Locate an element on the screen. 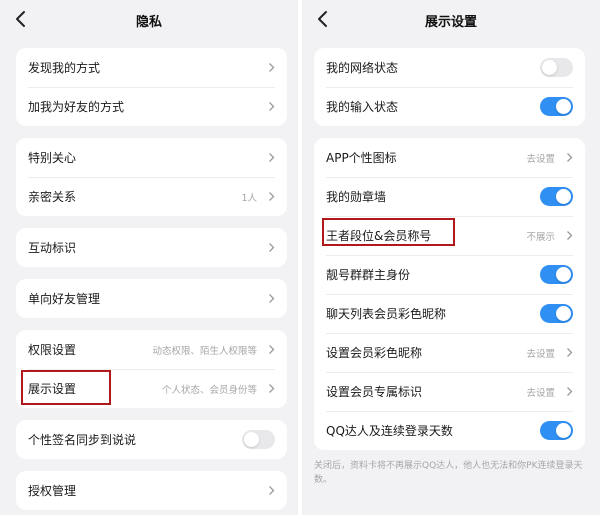 The image size is (600, 515). find-me-row: 发现我的方式 is located at coordinates (151, 67).